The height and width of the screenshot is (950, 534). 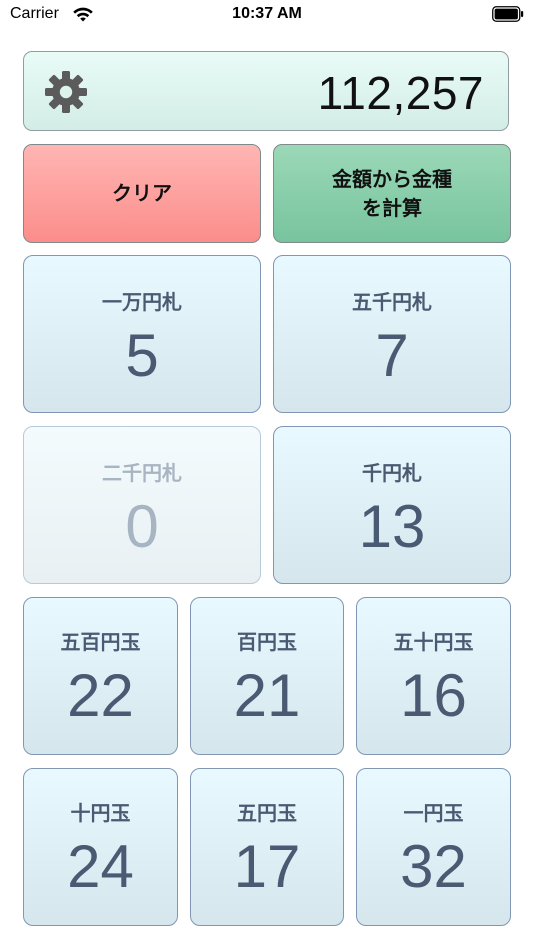 What do you see at coordinates (392, 302) in the screenshot?
I see `denomination-label: 五千円札` at bounding box center [392, 302].